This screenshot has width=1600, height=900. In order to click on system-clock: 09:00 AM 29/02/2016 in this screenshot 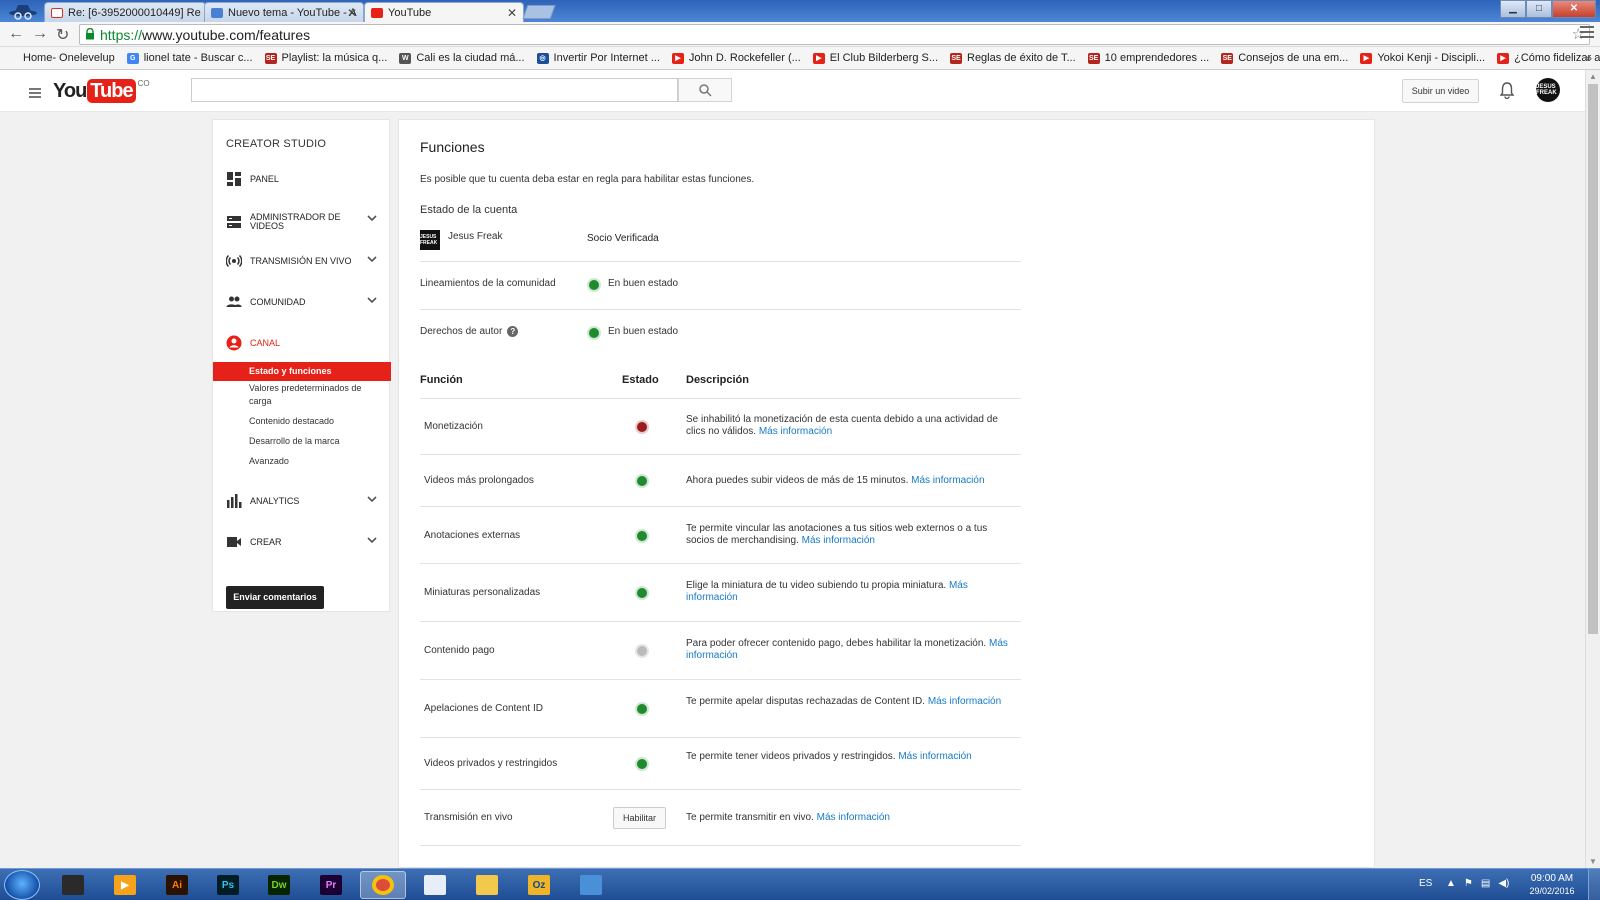, I will do `click(1552, 885)`.